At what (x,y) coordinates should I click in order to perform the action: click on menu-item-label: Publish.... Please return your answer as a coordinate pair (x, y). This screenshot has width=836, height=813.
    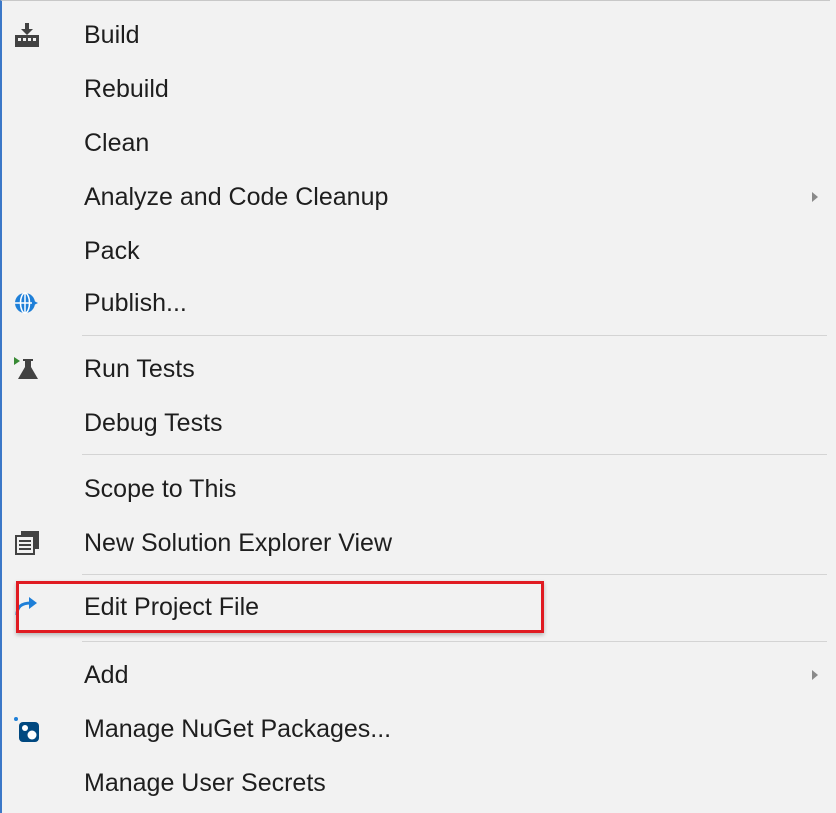
    Looking at the image, I should click on (135, 303).